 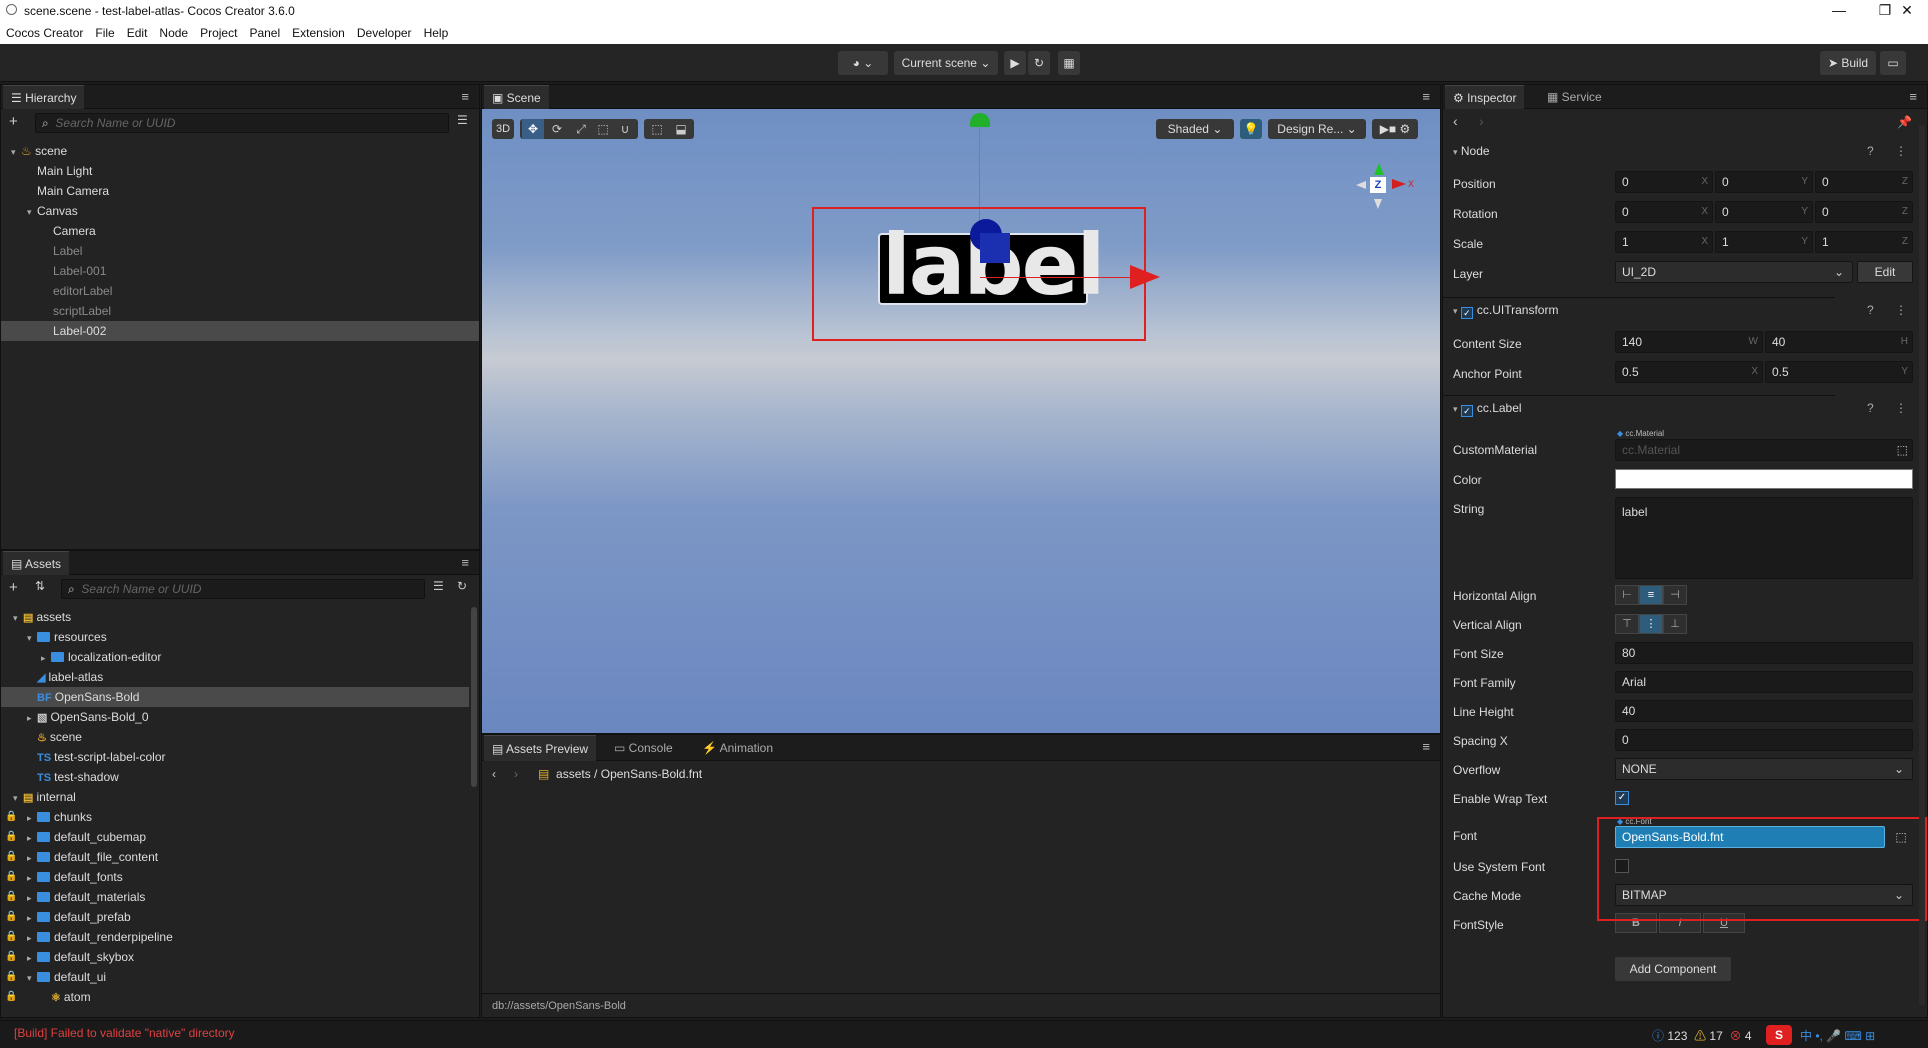 I want to click on menu-item-help: Help, so click(x=436, y=31).